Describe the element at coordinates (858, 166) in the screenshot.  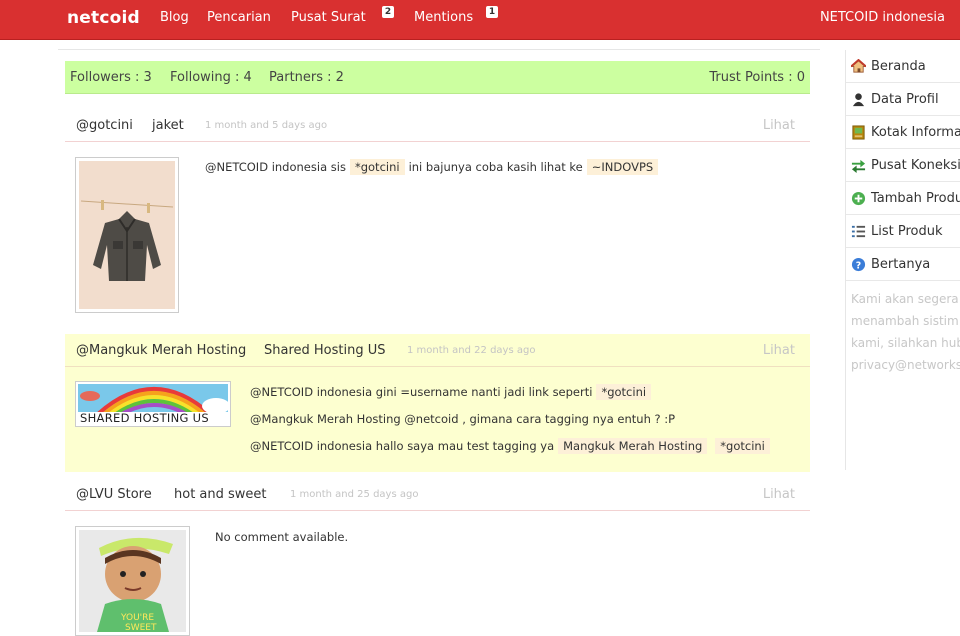
I see `connection-icon` at that location.